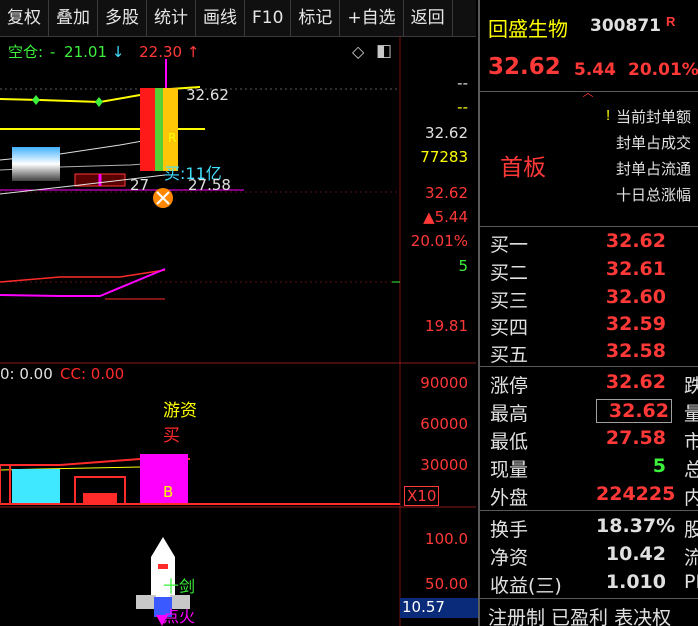  Describe the element at coordinates (209, 185) in the screenshot. I see `price-label-low: 27.58` at that location.